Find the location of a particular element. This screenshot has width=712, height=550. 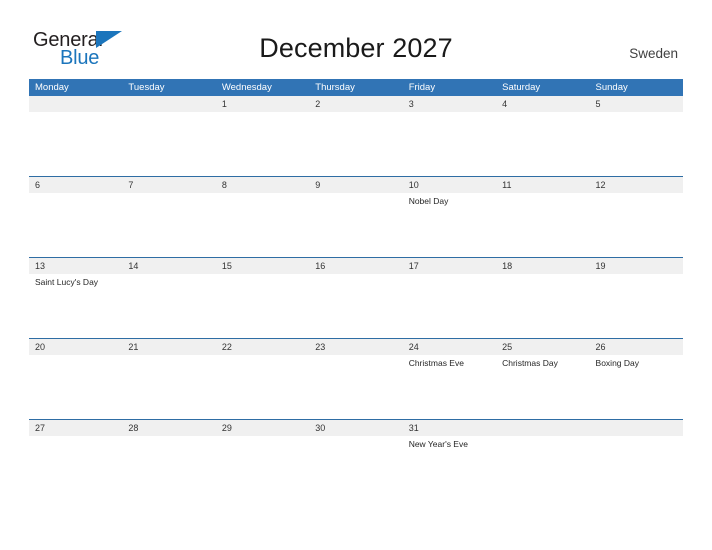

weekday-header-sunday: Sunday is located at coordinates (611, 87).